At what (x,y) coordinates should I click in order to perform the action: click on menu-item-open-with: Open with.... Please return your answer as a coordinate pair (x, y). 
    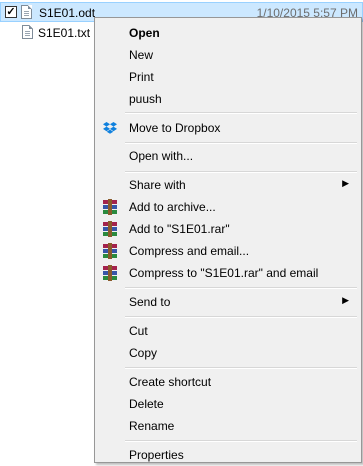
    Looking at the image, I should click on (228, 156).